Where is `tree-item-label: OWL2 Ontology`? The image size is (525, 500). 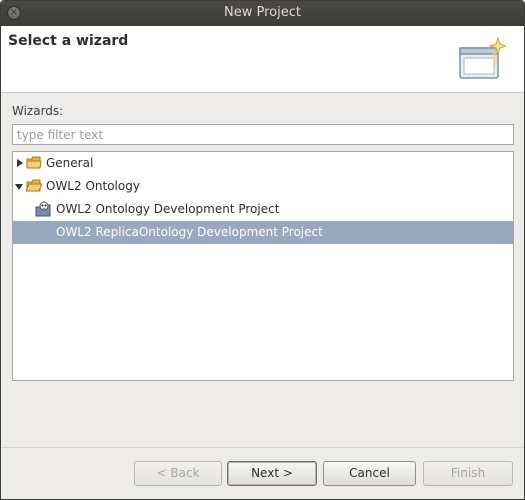
tree-item-label: OWL2 Ontology is located at coordinates (93, 186).